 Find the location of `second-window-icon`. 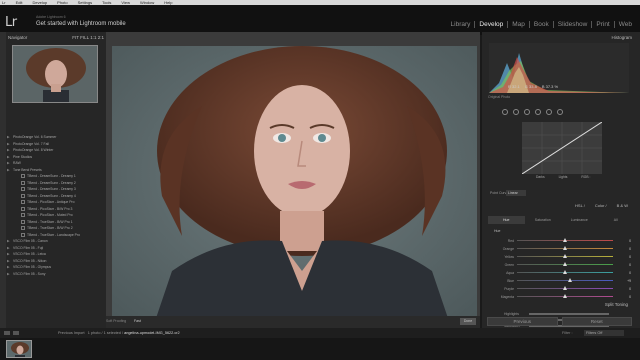

second-window-icon is located at coordinates (16, 333).